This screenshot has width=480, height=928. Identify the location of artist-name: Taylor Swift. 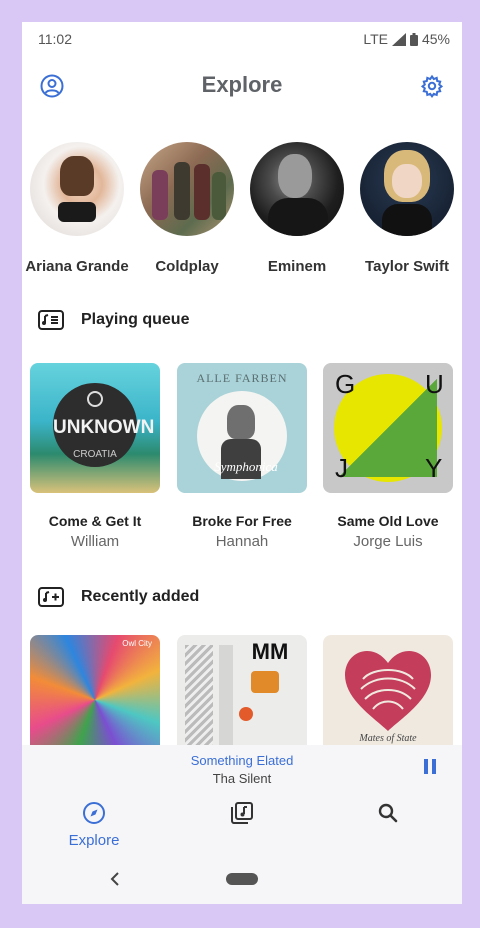
(407, 266).